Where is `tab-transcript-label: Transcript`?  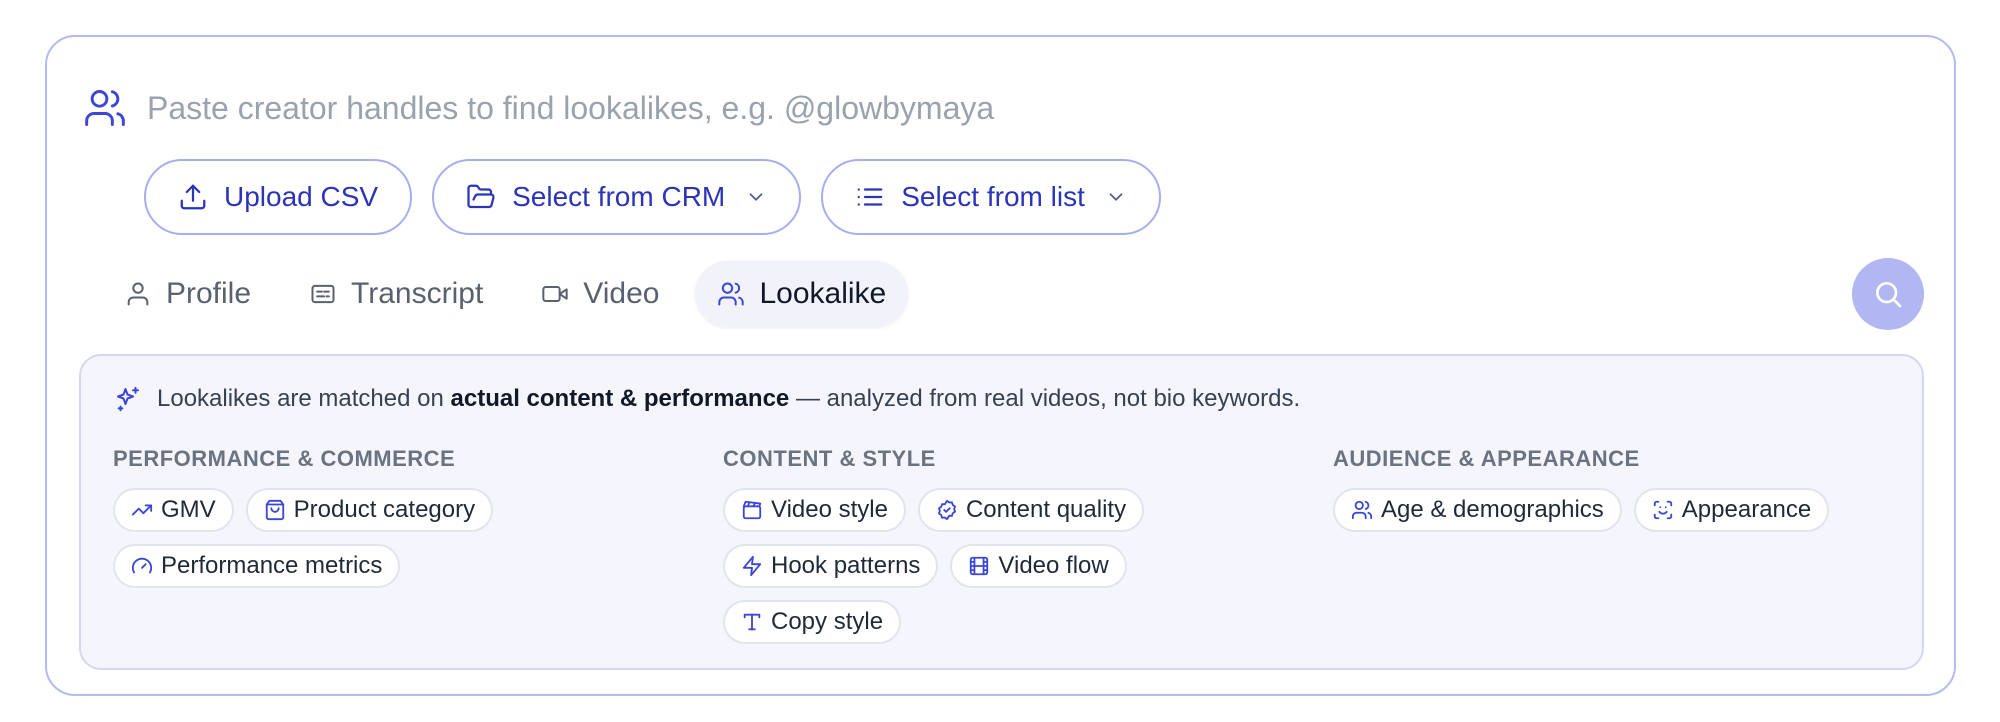
tab-transcript-label: Transcript is located at coordinates (417, 293).